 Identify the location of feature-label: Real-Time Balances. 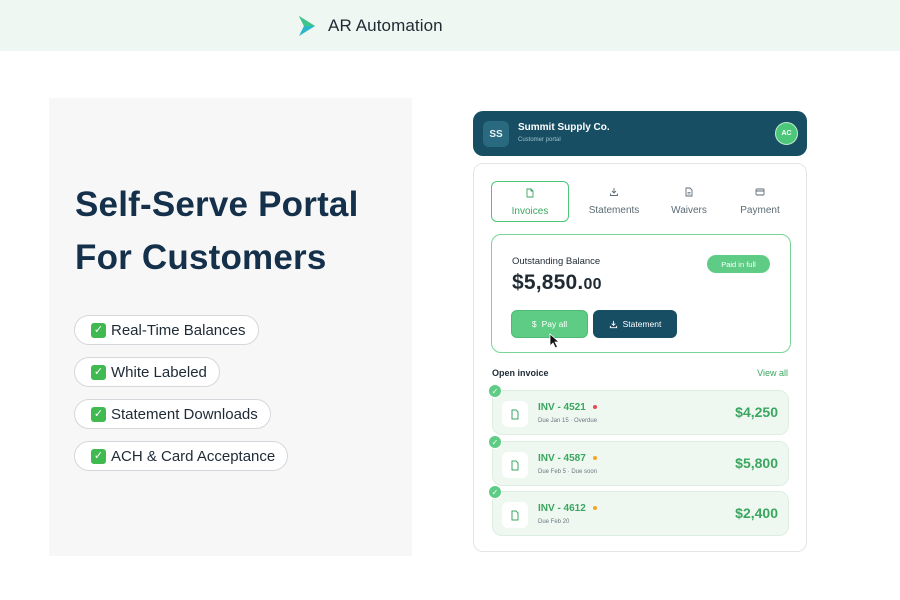
(178, 330).